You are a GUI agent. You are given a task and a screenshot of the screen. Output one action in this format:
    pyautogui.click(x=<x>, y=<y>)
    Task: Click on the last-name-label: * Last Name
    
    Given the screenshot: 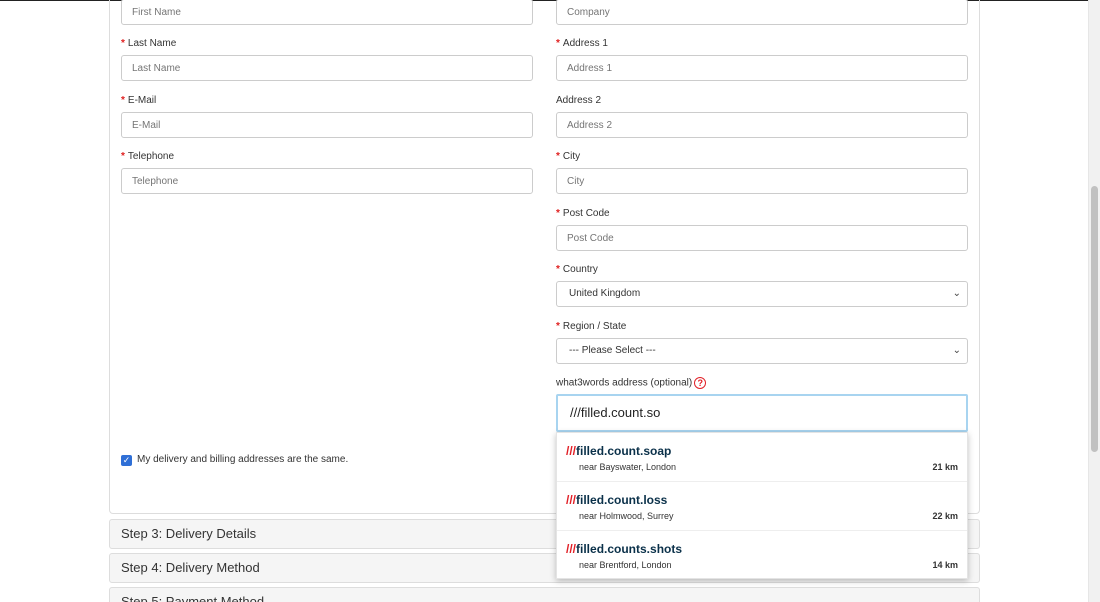 What is the action you would take?
    pyautogui.click(x=149, y=43)
    